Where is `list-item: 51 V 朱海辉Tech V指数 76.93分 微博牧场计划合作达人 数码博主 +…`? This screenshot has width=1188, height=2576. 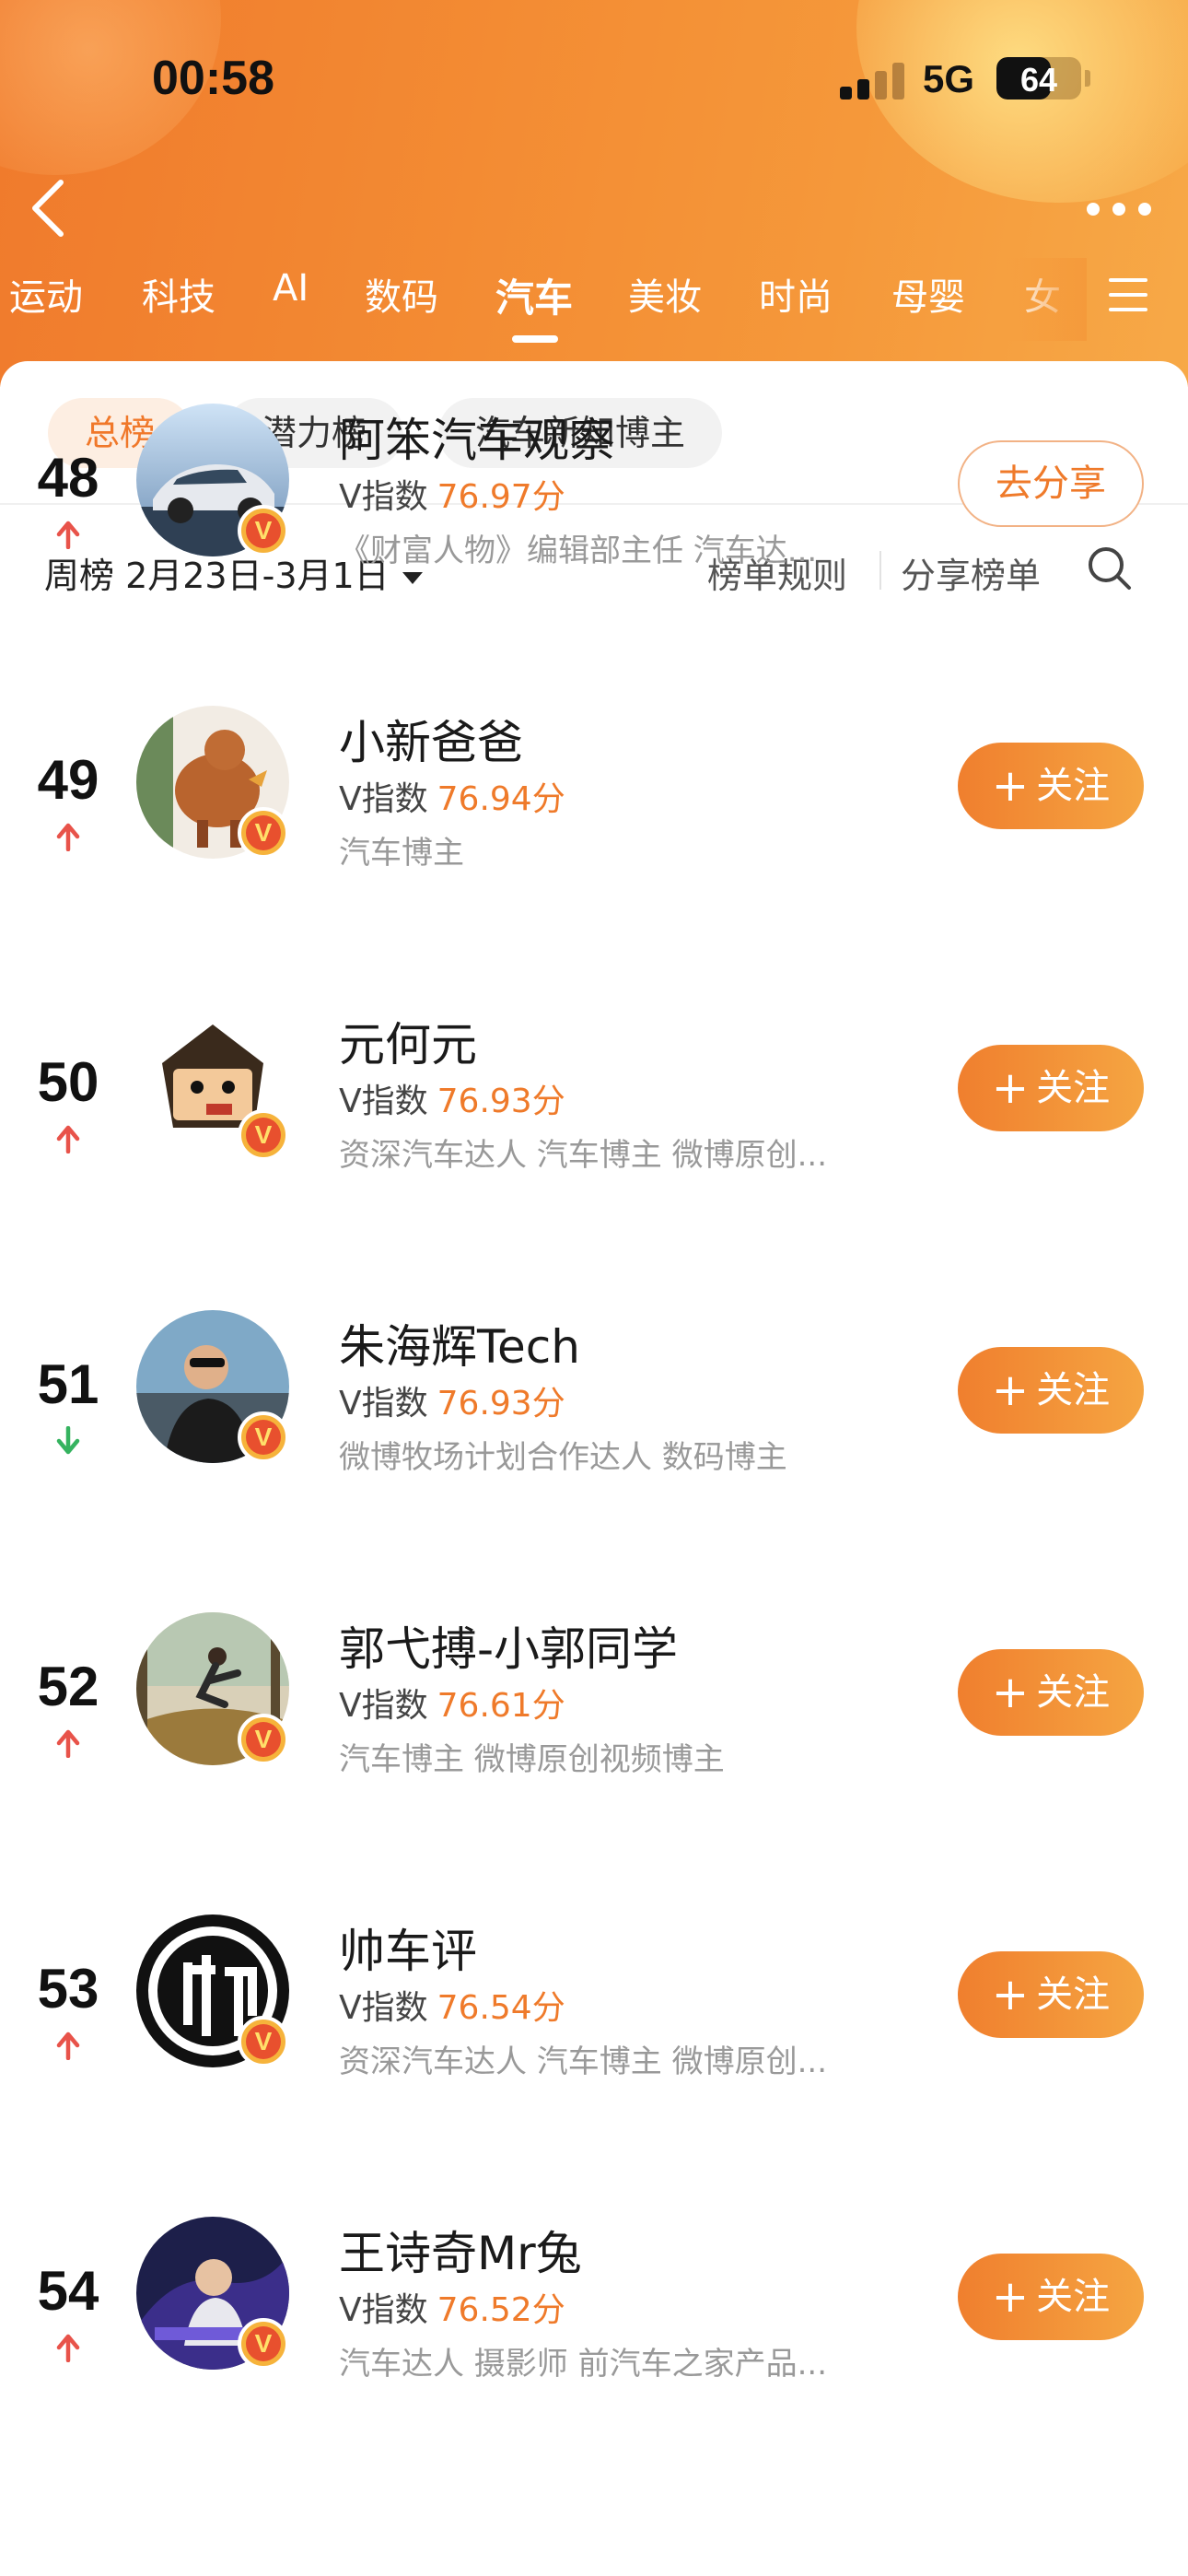
list-item: 51 V 朱海辉Tech V指数 76.93分 微博牧场计划合作达人 数码博主 +… is located at coordinates (594, 1444).